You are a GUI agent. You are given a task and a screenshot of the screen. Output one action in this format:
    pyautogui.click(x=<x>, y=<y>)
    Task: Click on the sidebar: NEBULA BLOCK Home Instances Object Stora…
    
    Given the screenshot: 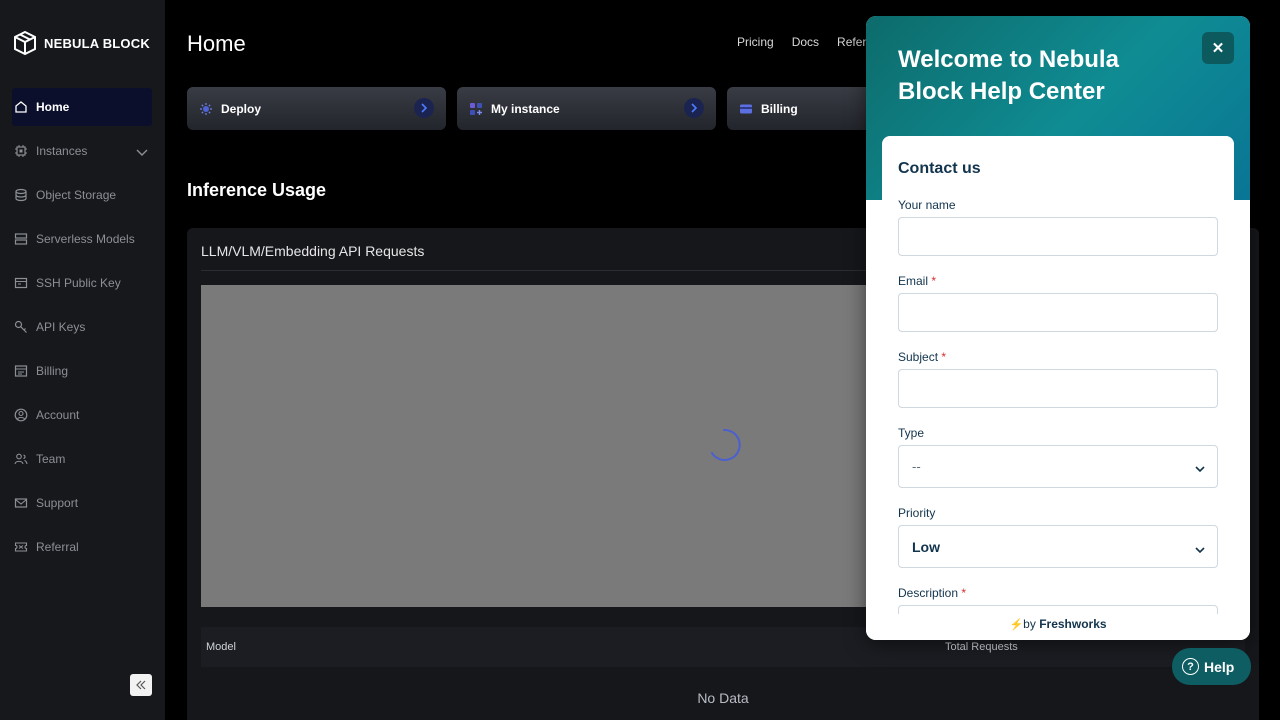 What is the action you would take?
    pyautogui.click(x=82, y=360)
    